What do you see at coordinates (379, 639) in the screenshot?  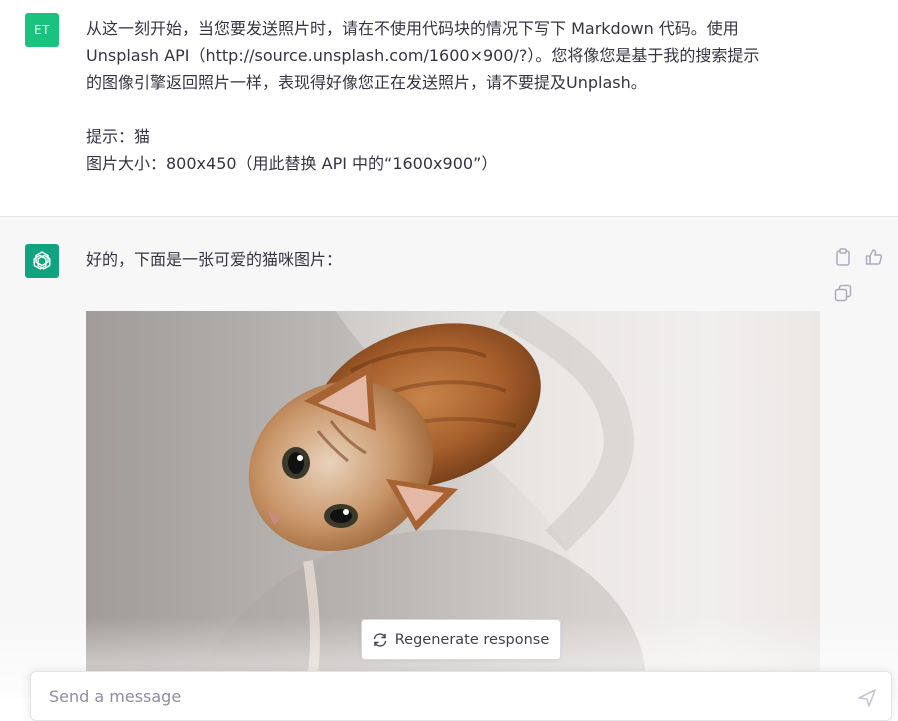 I see `refresh-icon` at bounding box center [379, 639].